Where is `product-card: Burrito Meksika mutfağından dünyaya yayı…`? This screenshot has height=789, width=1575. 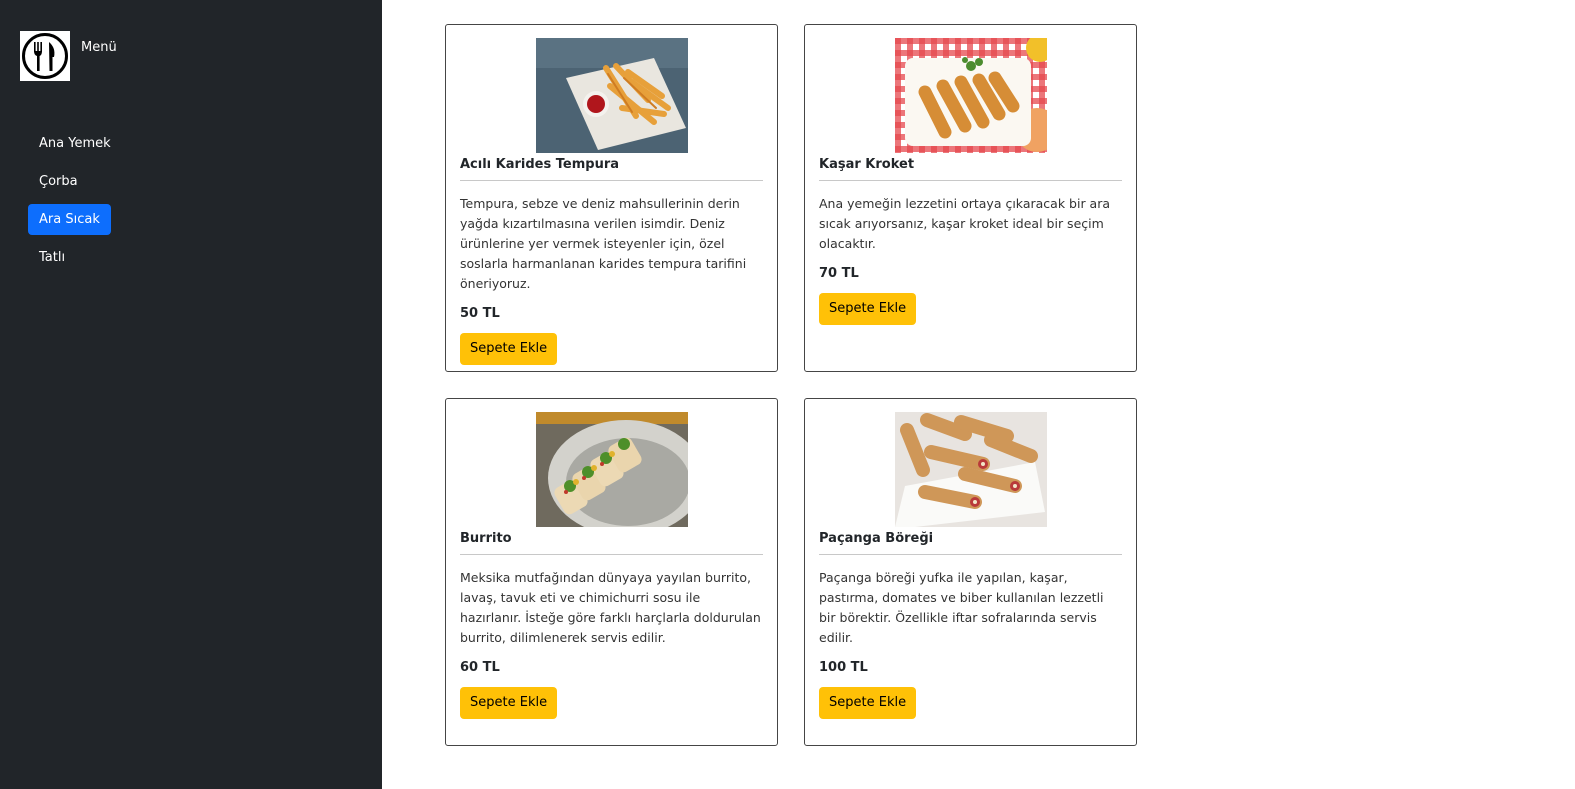 product-card: Burrito Meksika mutfağından dünyaya yayı… is located at coordinates (611, 572).